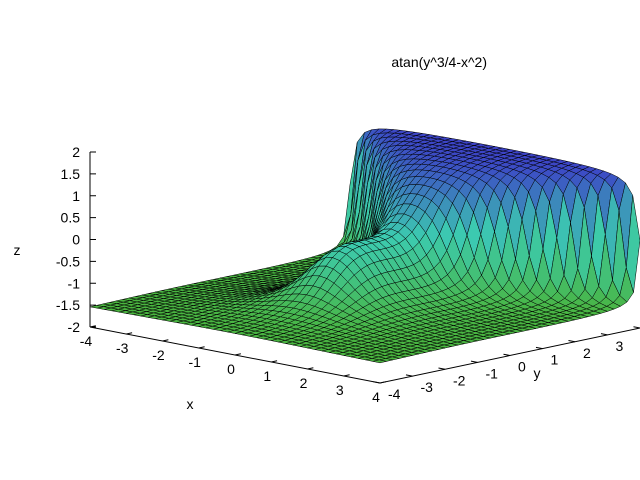 The image size is (640, 480). What do you see at coordinates (427, 387) in the screenshot?
I see `y-tick-label: -3` at bounding box center [427, 387].